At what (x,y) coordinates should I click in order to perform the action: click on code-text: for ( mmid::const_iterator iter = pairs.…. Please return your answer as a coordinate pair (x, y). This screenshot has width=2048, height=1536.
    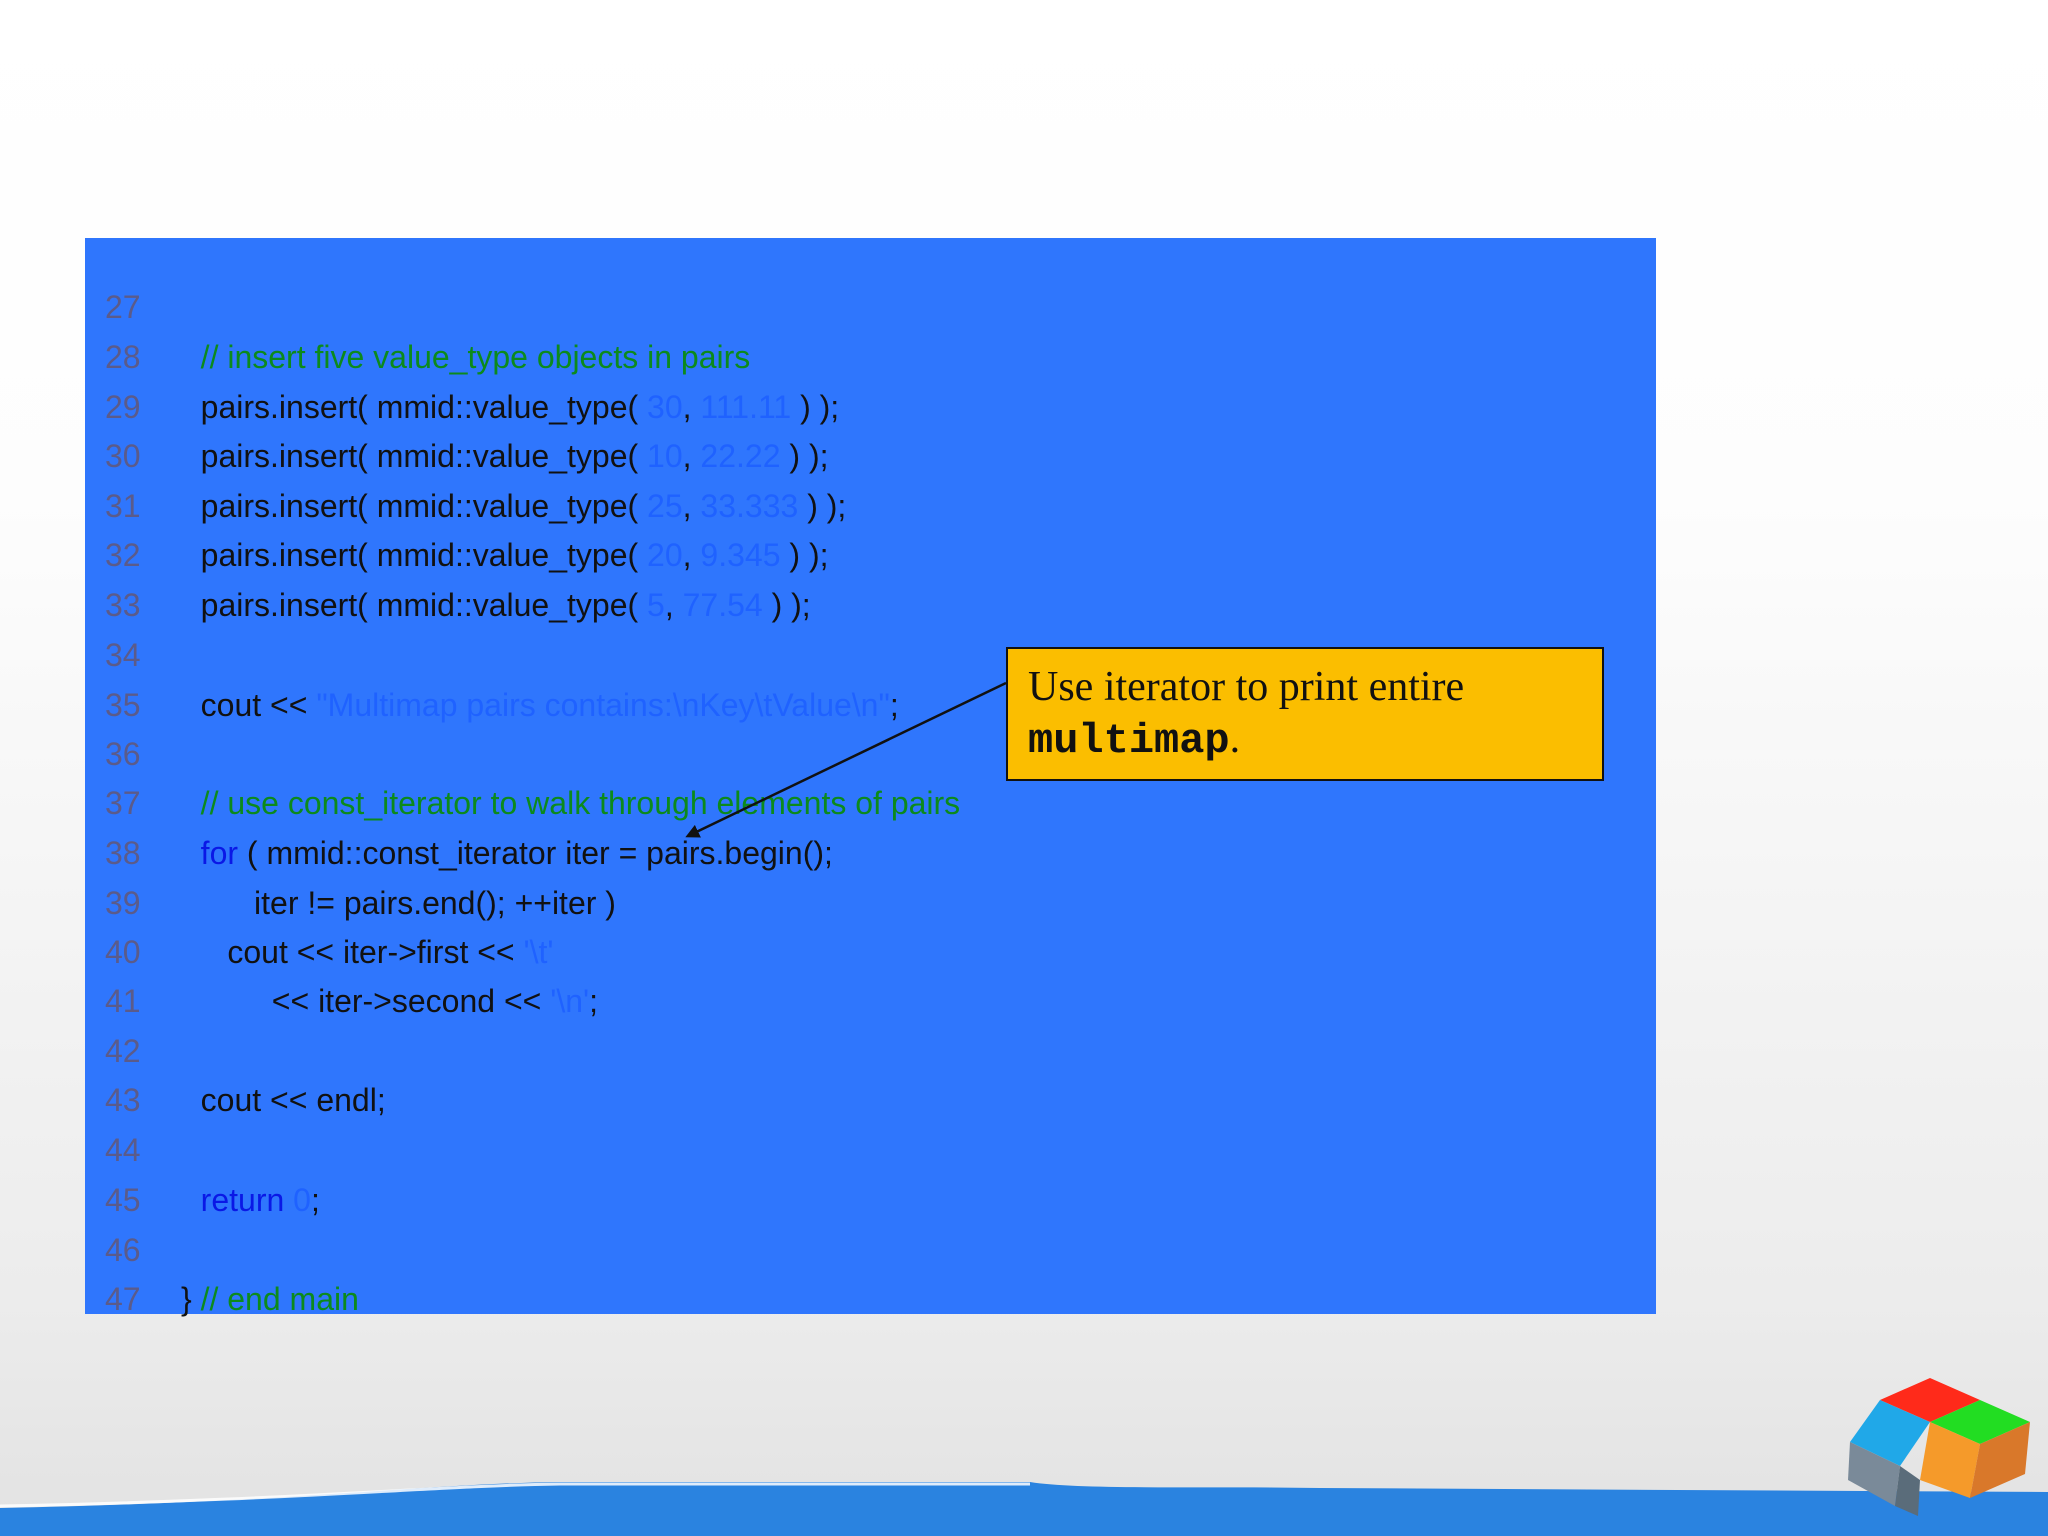
    Looking at the image, I should click on (503, 853).